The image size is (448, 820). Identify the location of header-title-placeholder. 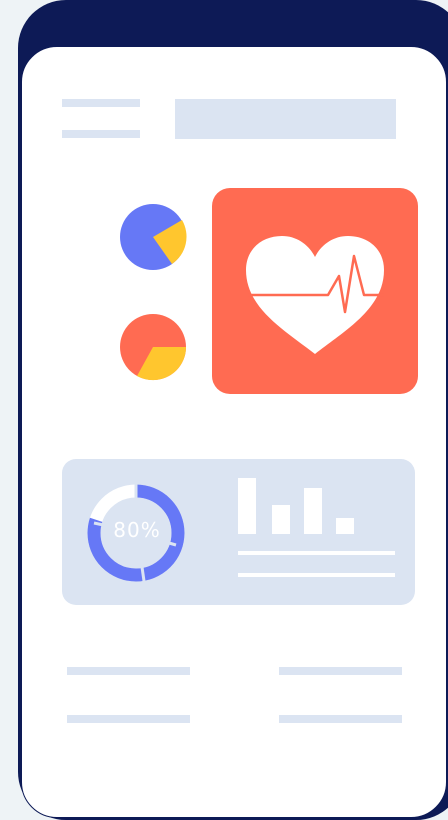
(285, 119).